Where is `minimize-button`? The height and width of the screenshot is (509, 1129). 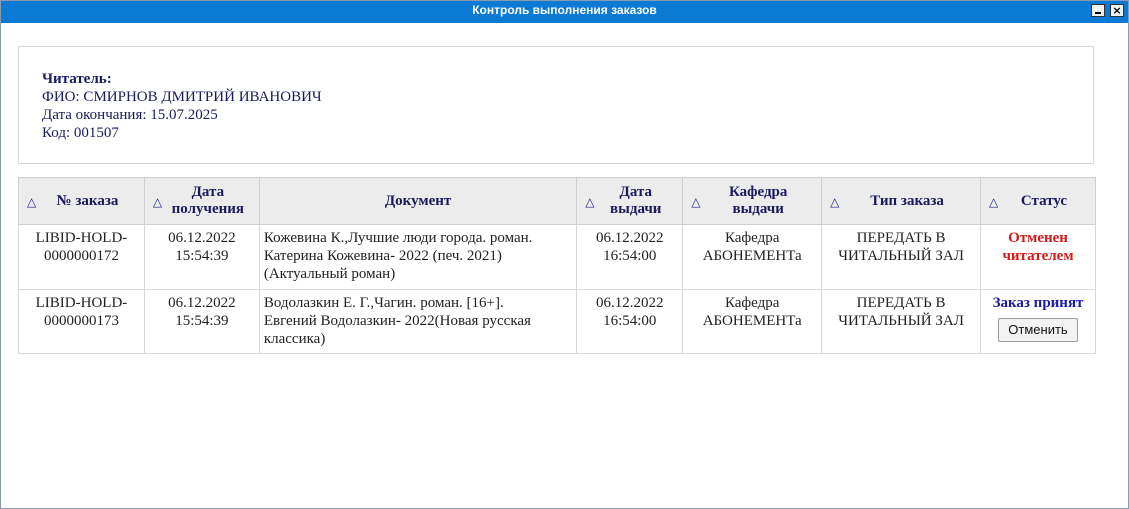
minimize-button is located at coordinates (1098, 10).